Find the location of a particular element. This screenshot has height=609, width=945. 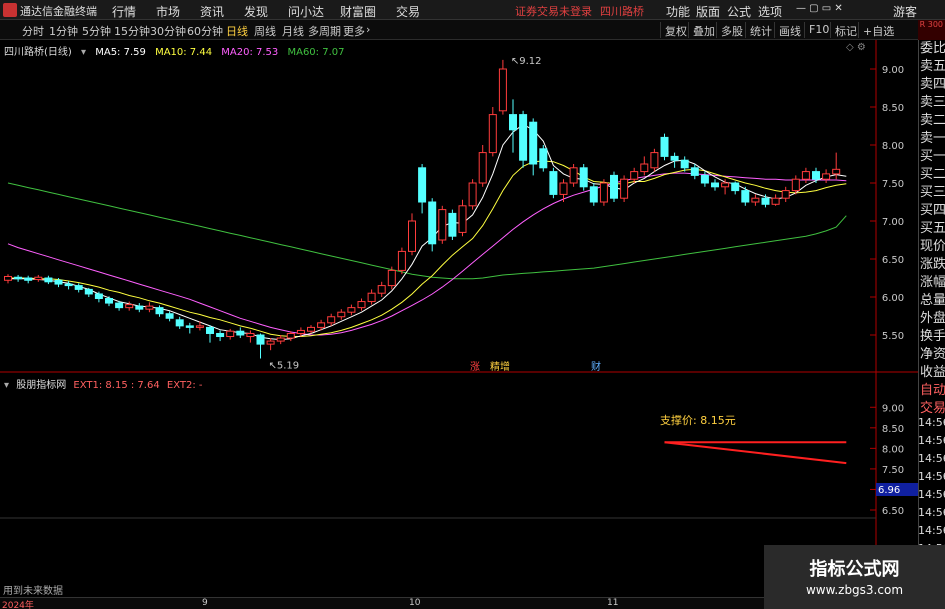

side-panel-item: 委比 is located at coordinates (932, 49).